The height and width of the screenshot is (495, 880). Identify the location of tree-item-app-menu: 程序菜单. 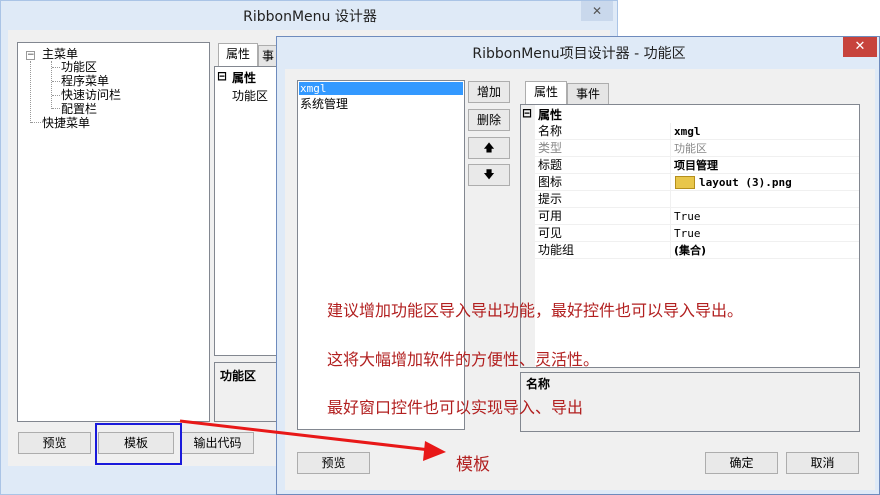
(85, 81).